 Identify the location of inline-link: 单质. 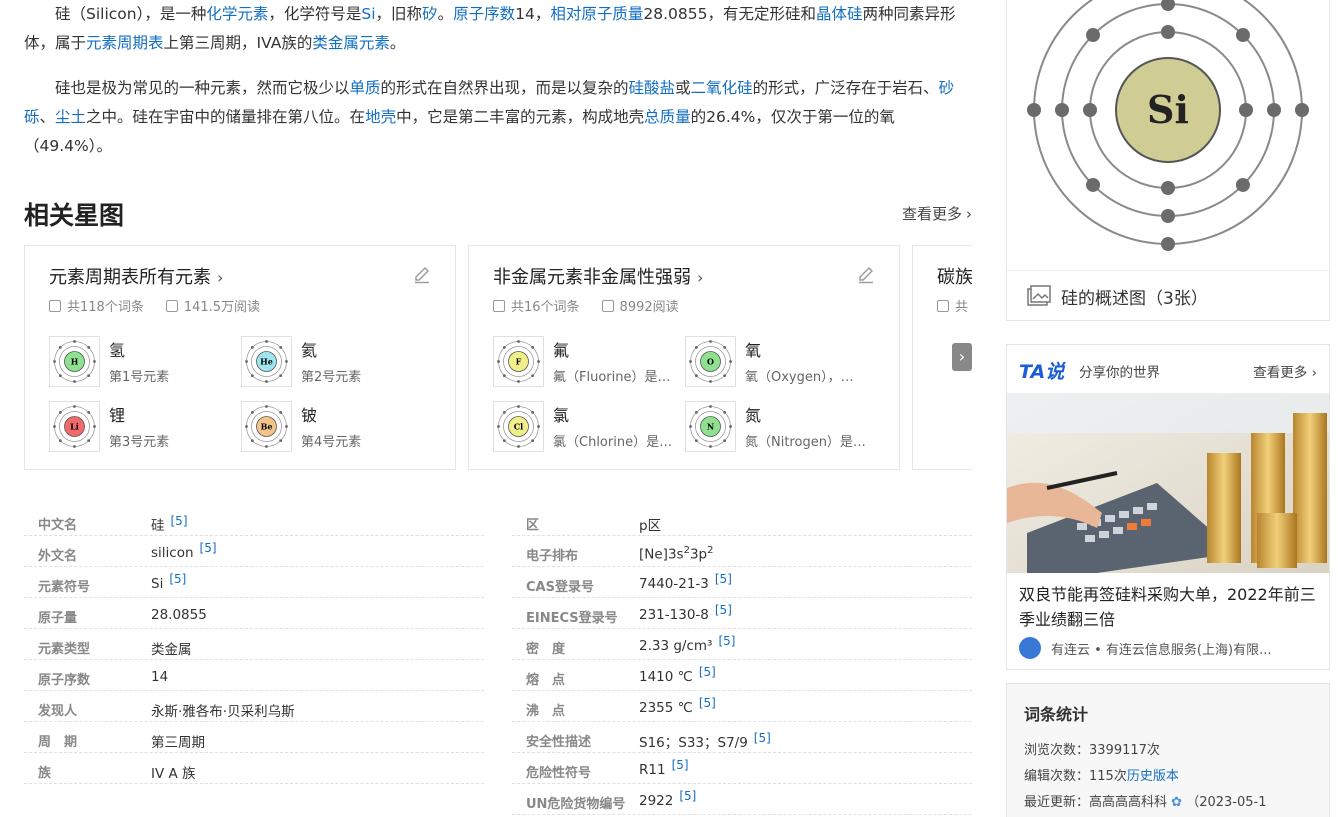
(365, 88).